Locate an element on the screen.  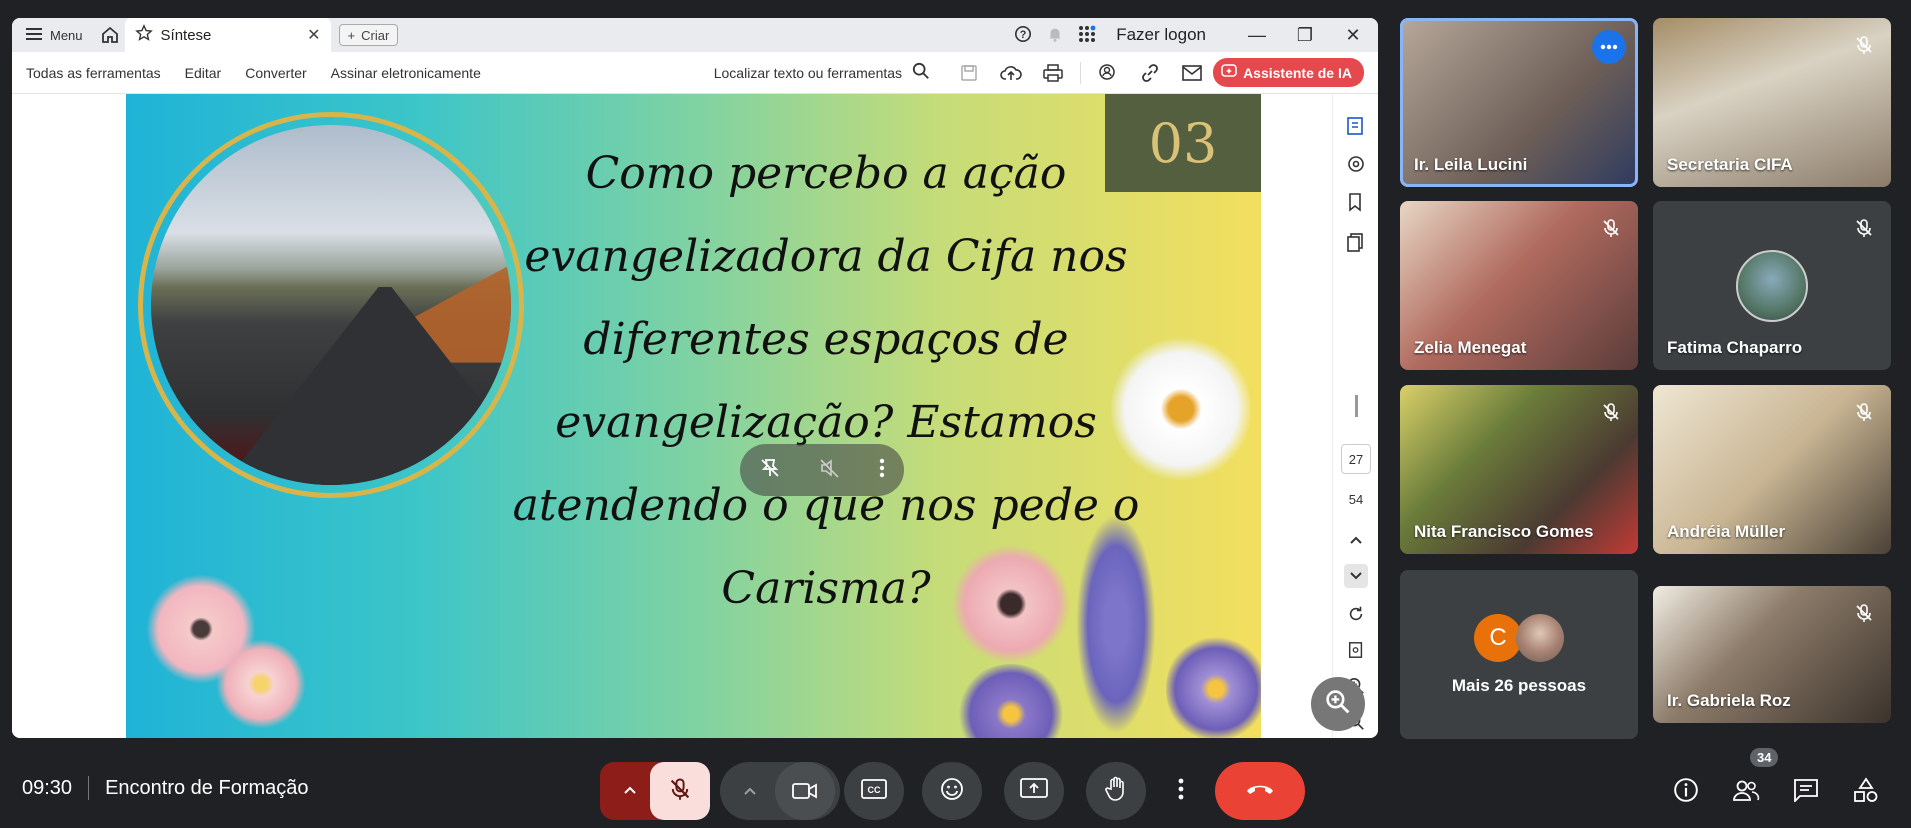
close-window-icon: ✕ is located at coordinates (1353, 35).